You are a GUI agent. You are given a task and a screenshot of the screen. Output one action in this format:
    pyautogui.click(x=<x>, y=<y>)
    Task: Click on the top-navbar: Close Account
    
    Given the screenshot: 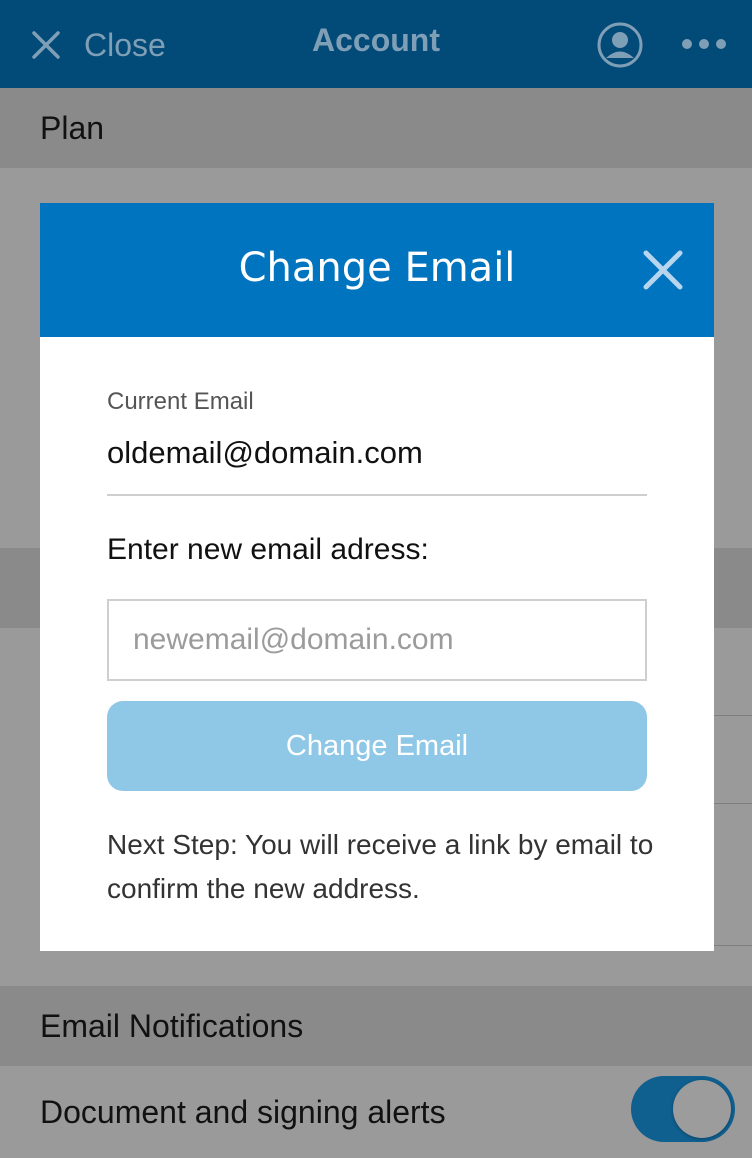 What is the action you would take?
    pyautogui.click(x=376, y=44)
    